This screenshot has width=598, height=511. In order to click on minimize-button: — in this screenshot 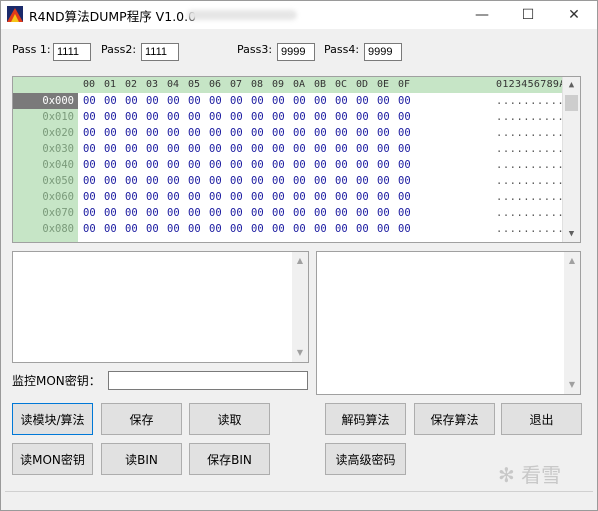, I will do `click(482, 15)`.